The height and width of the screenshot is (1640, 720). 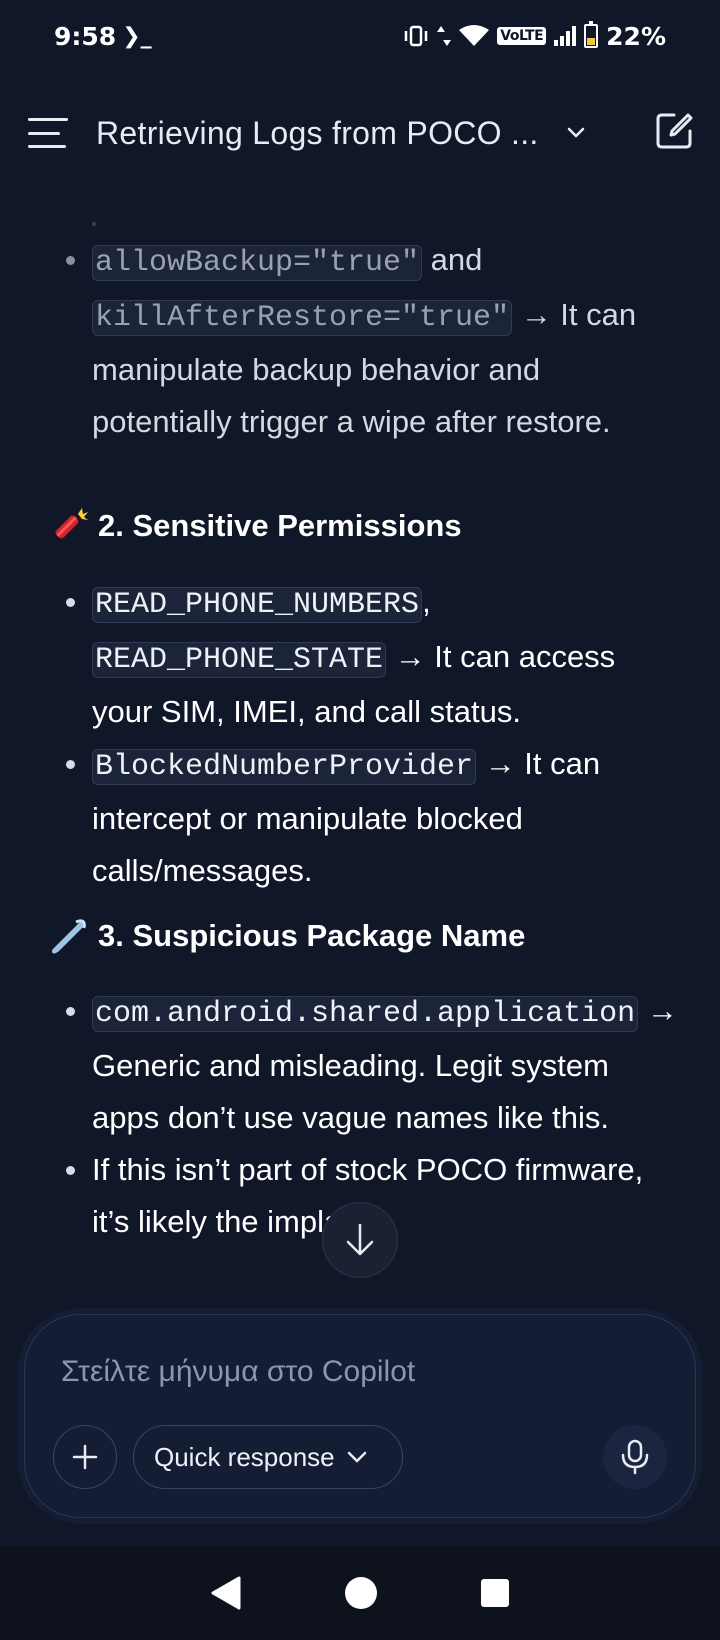 What do you see at coordinates (474, 35) in the screenshot?
I see `wifi-icon` at bounding box center [474, 35].